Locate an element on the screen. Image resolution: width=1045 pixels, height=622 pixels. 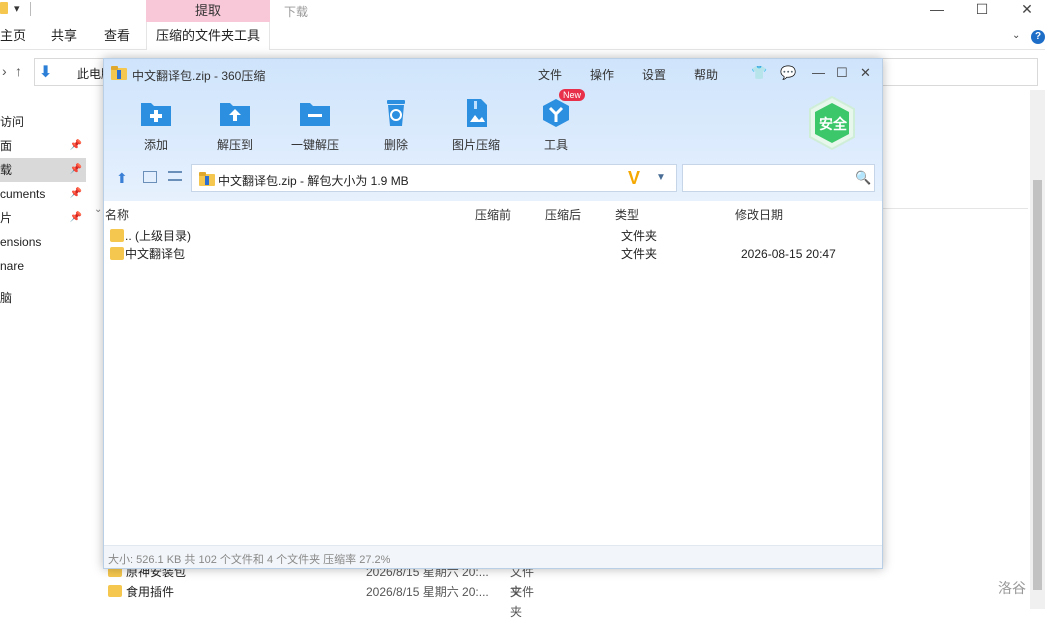
skin-icon: 👕 is located at coordinates (759, 73).